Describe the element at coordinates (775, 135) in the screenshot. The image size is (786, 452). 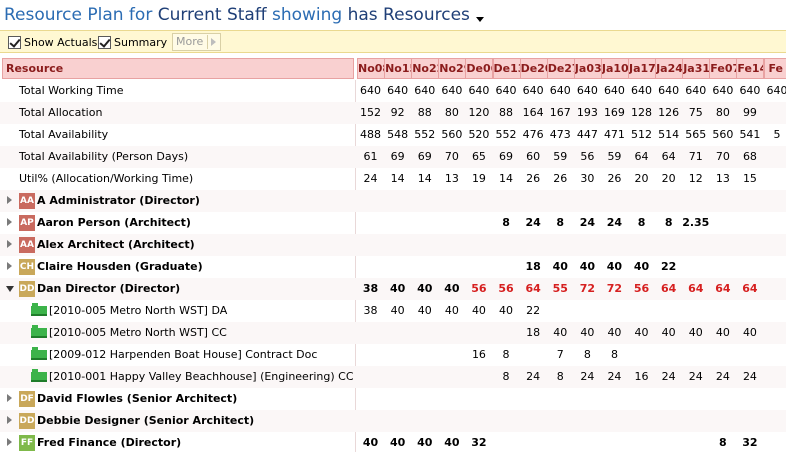
I see `hours-cell: 5` at that location.